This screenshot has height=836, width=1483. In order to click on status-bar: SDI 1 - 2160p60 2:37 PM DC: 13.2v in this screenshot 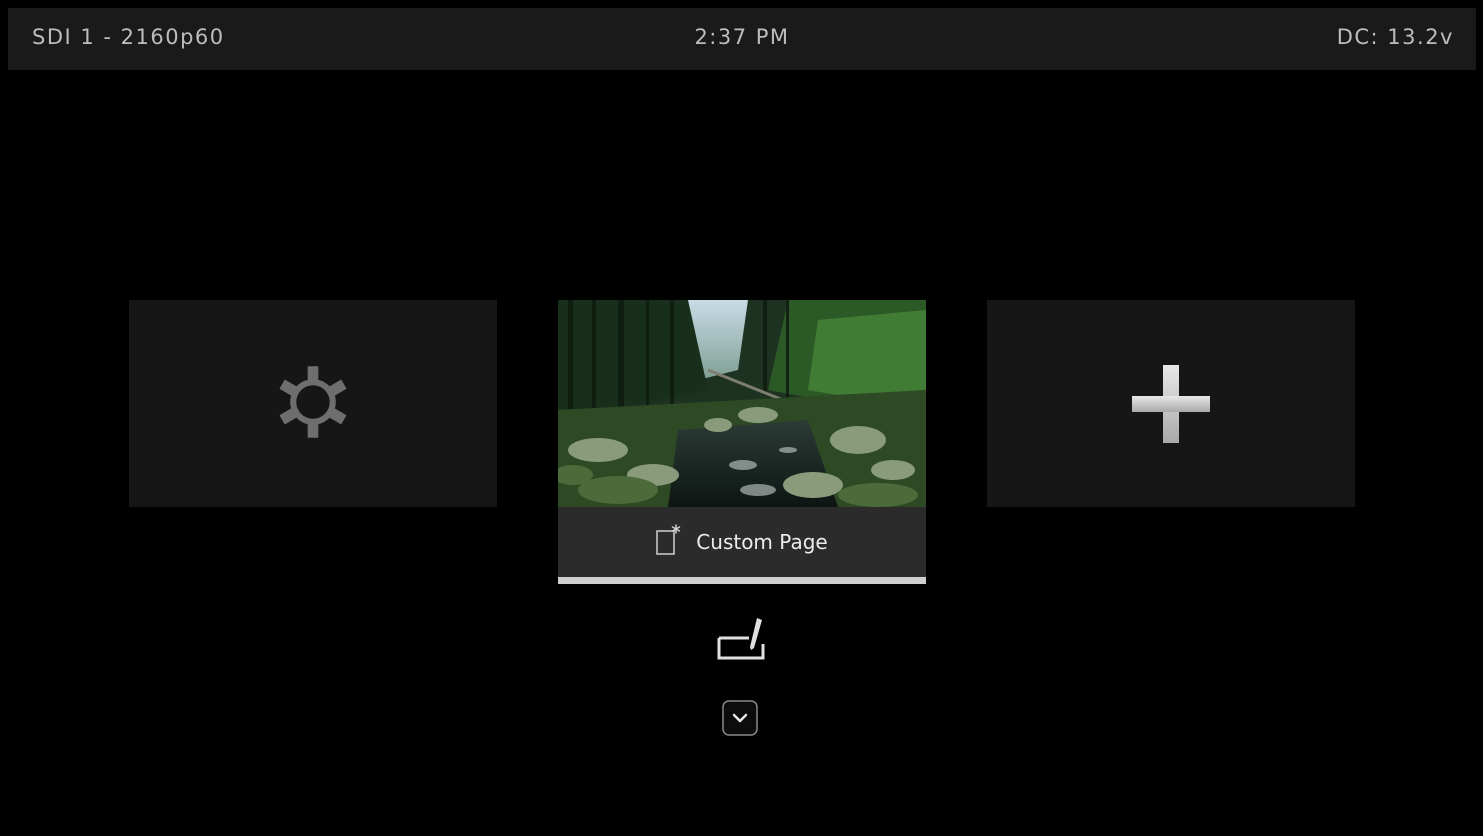, I will do `click(742, 39)`.